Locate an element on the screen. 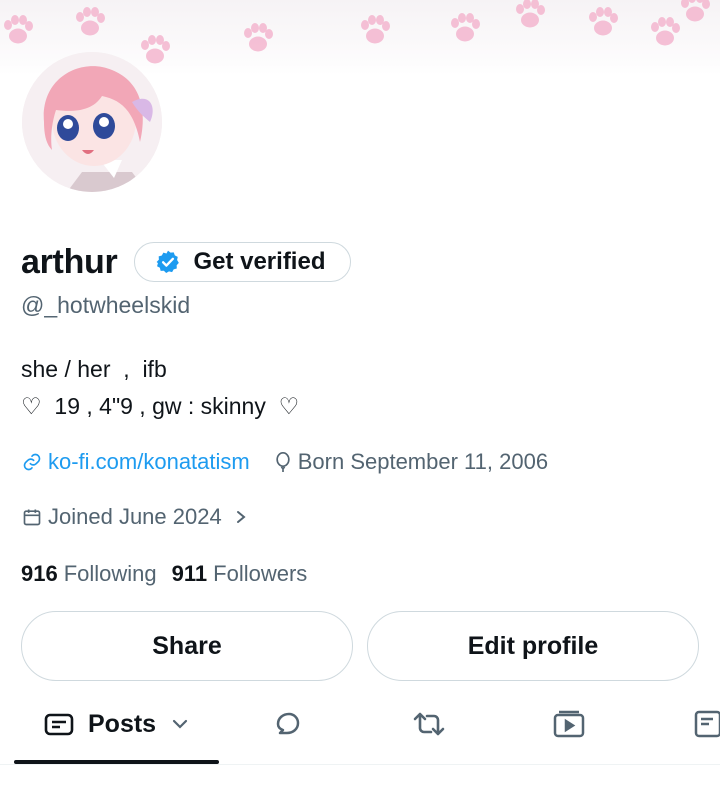  followers-link: 911 Followers is located at coordinates (240, 574).